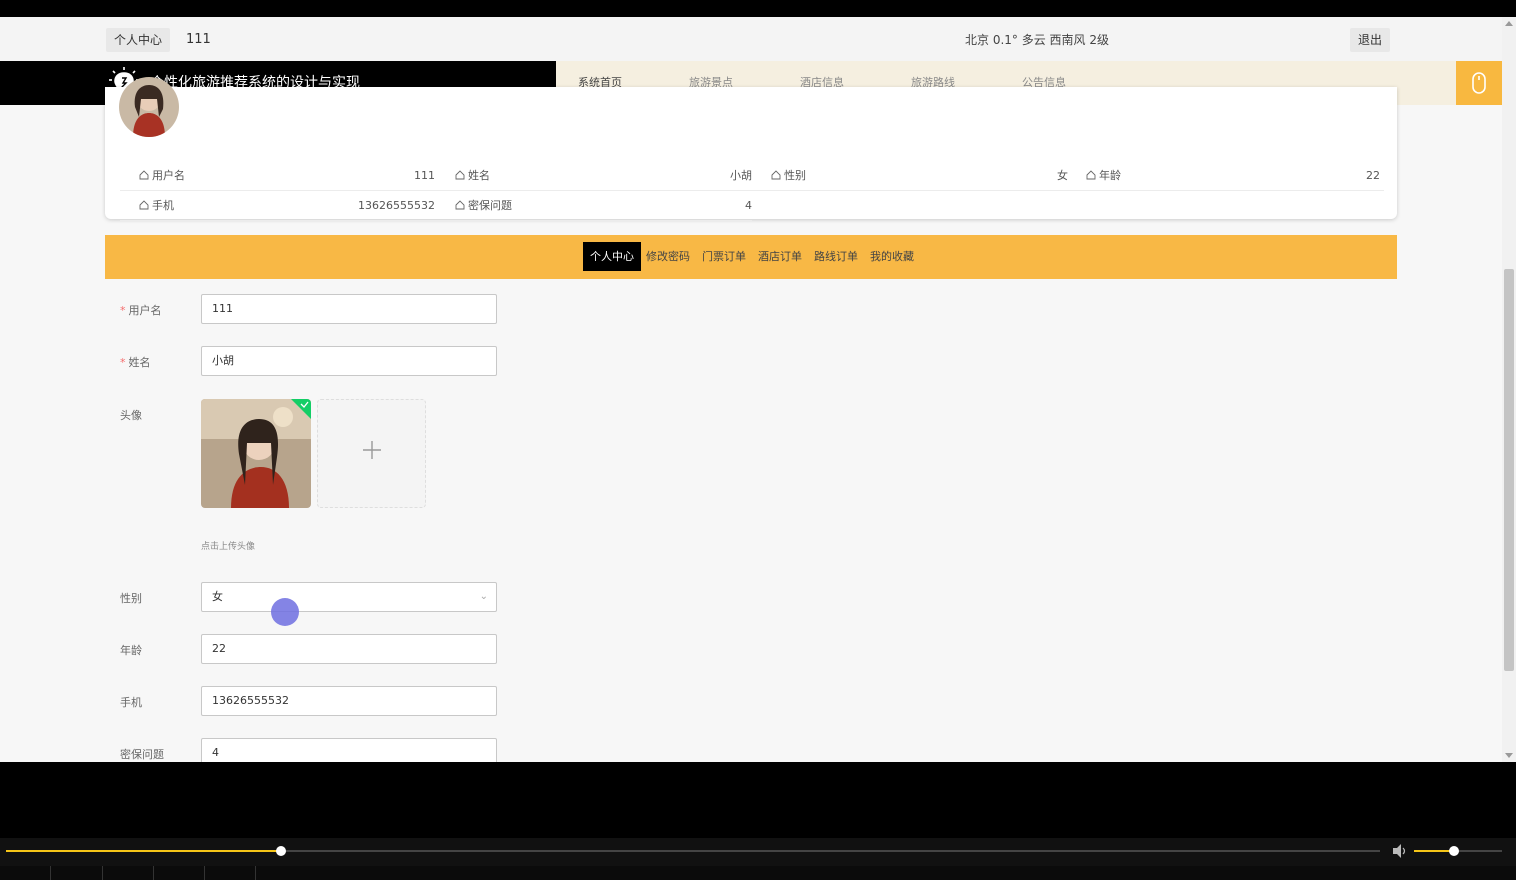 Image resolution: width=1516 pixels, height=880 pixels. What do you see at coordinates (1110, 175) in the screenshot?
I see `info-label-text: 年龄` at bounding box center [1110, 175].